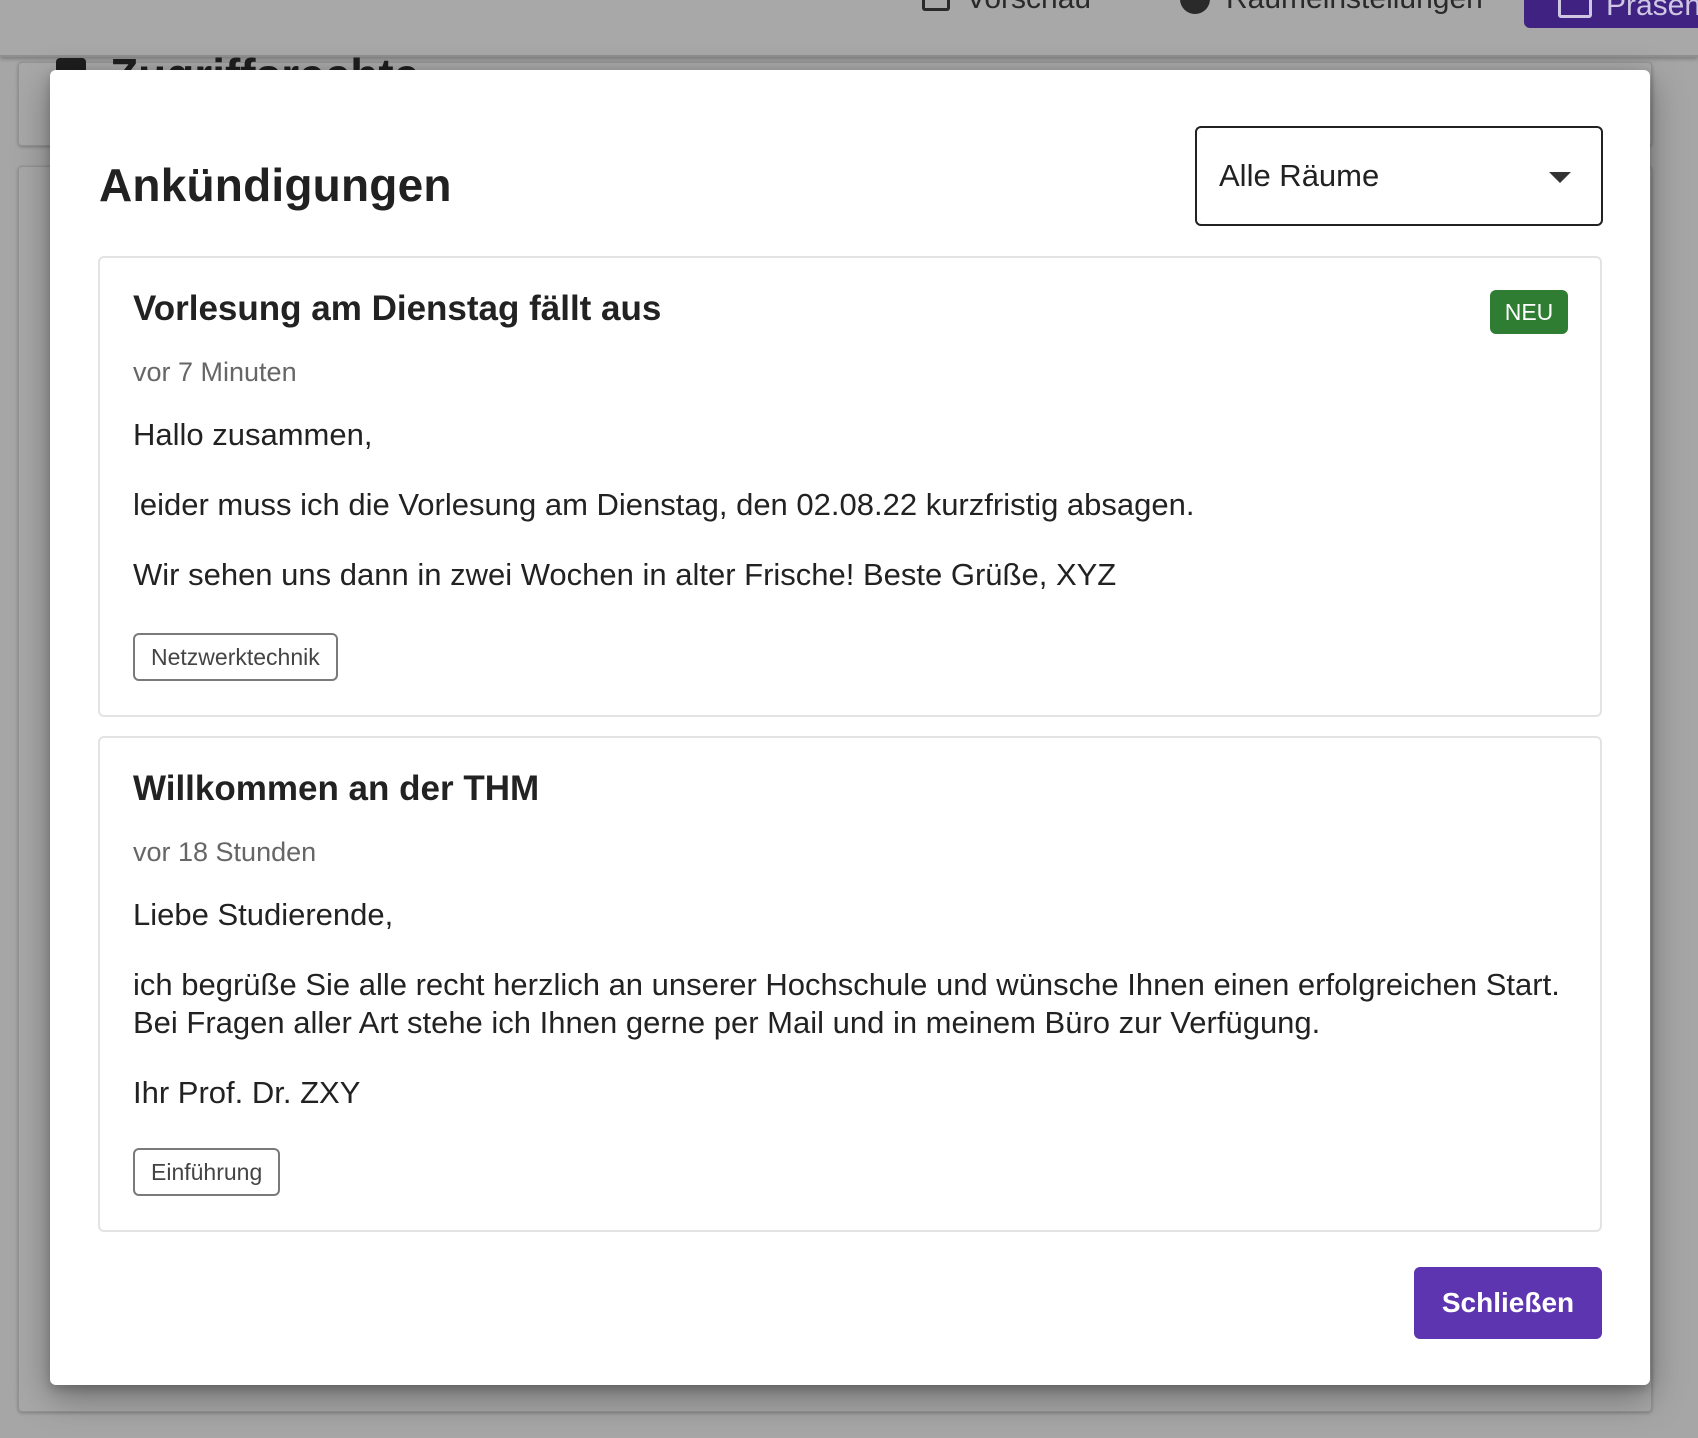 The height and width of the screenshot is (1438, 1698). I want to click on announcement-time: vor 7 Minuten, so click(215, 372).